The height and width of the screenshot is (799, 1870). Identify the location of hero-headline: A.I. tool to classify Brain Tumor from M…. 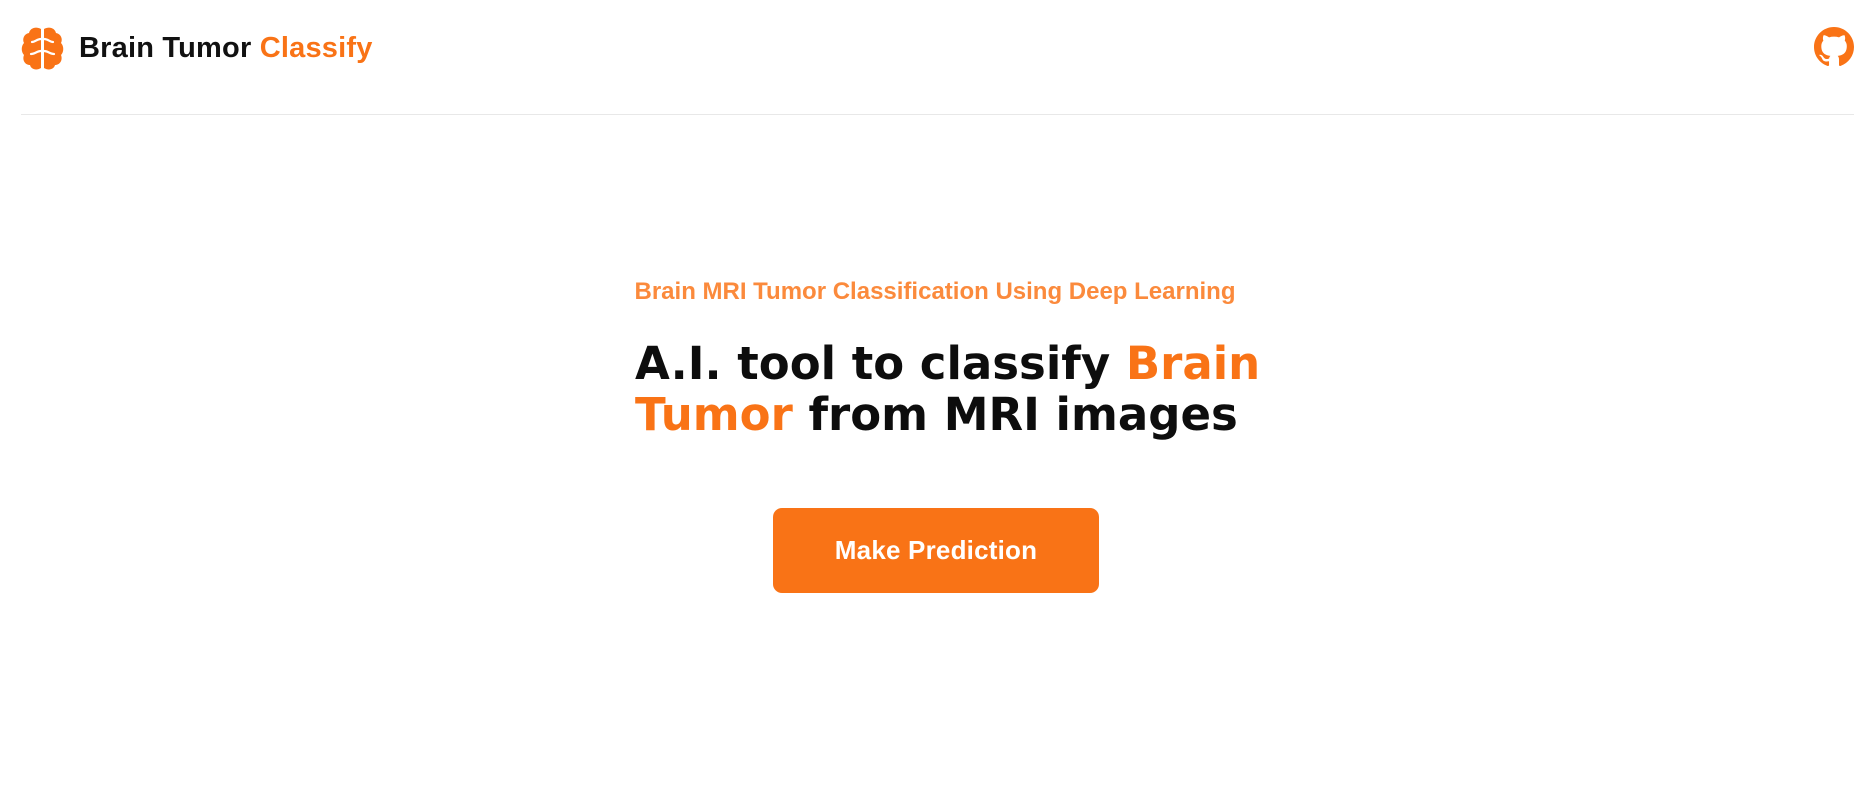
(947, 389).